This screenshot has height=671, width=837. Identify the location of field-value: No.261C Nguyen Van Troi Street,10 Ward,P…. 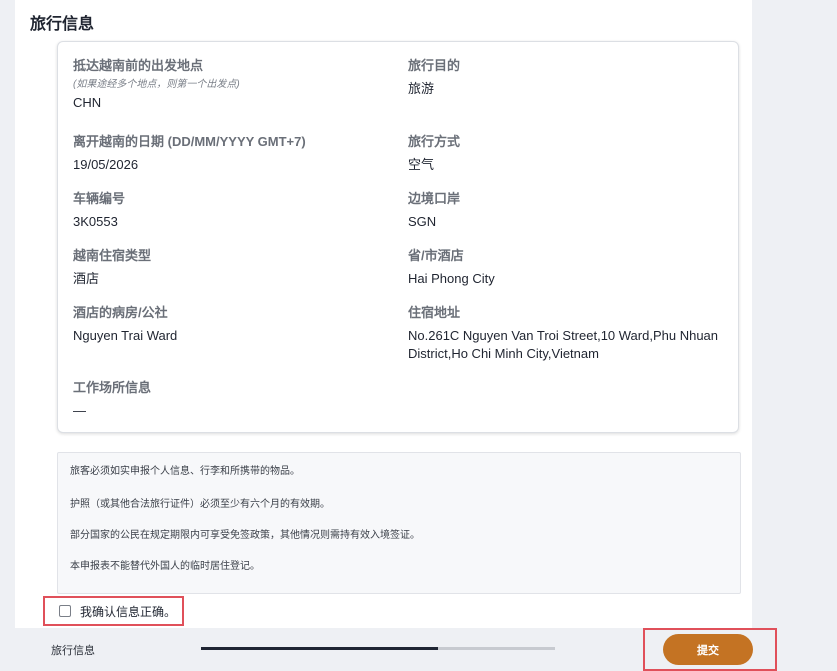
(563, 344).